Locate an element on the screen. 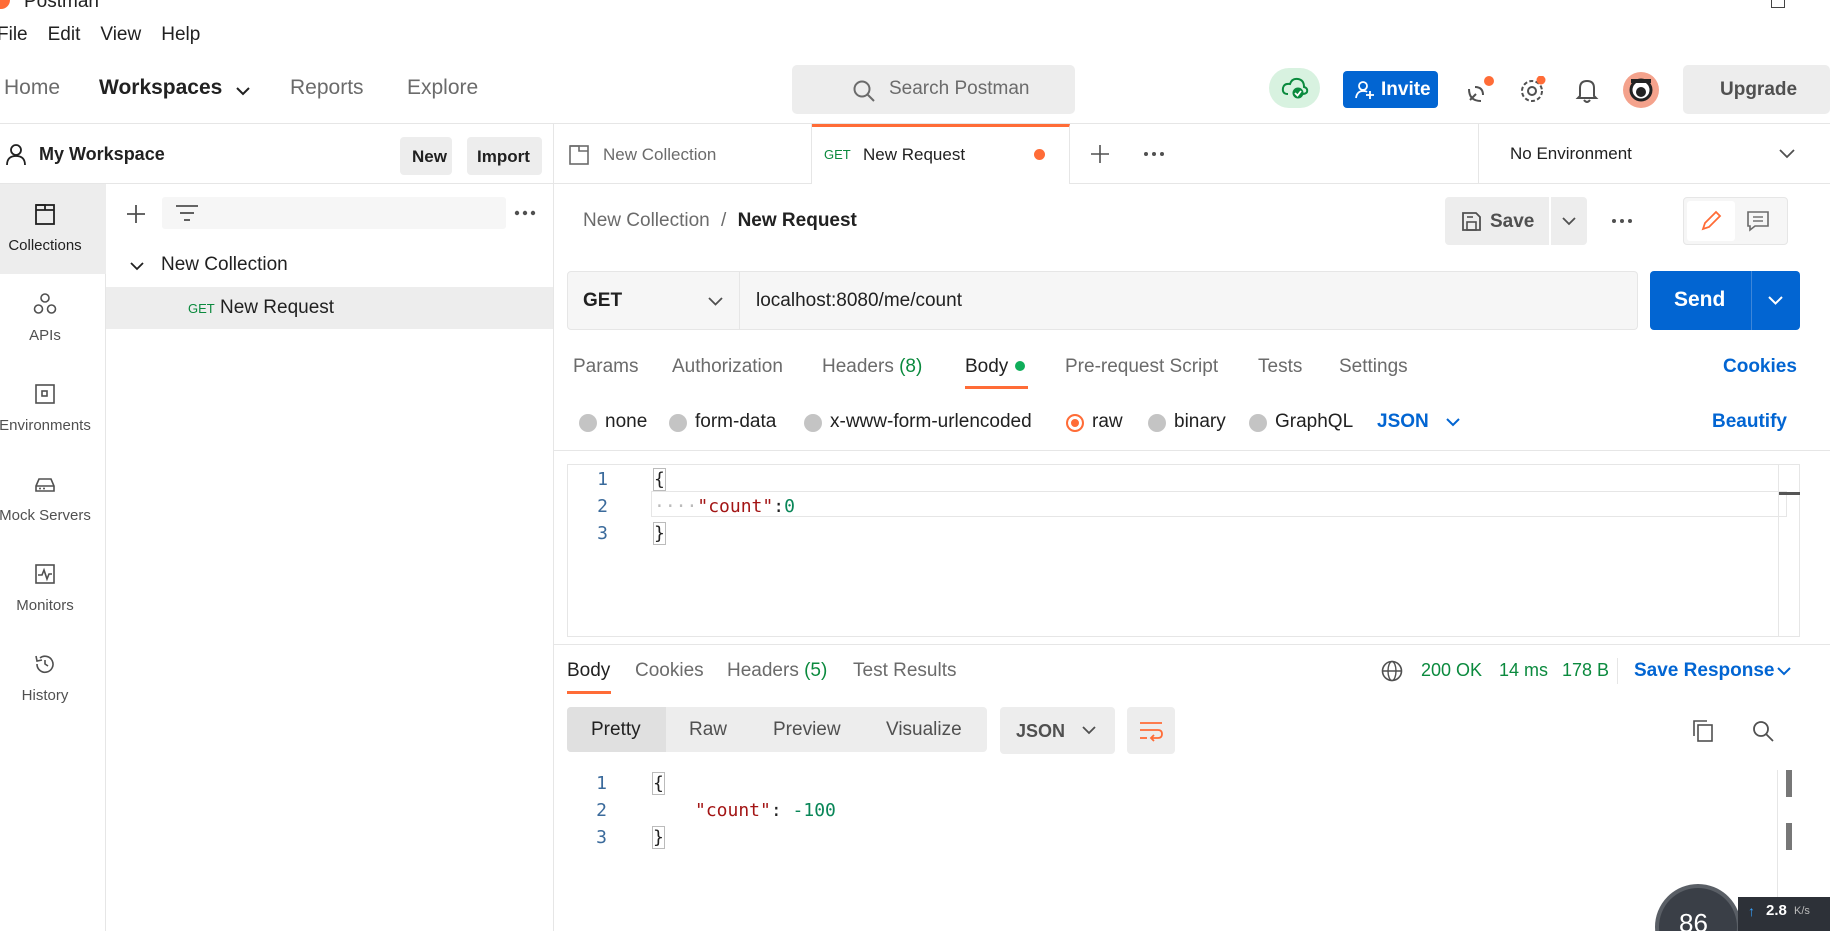 The height and width of the screenshot is (931, 1830). import-button: Import is located at coordinates (504, 156).